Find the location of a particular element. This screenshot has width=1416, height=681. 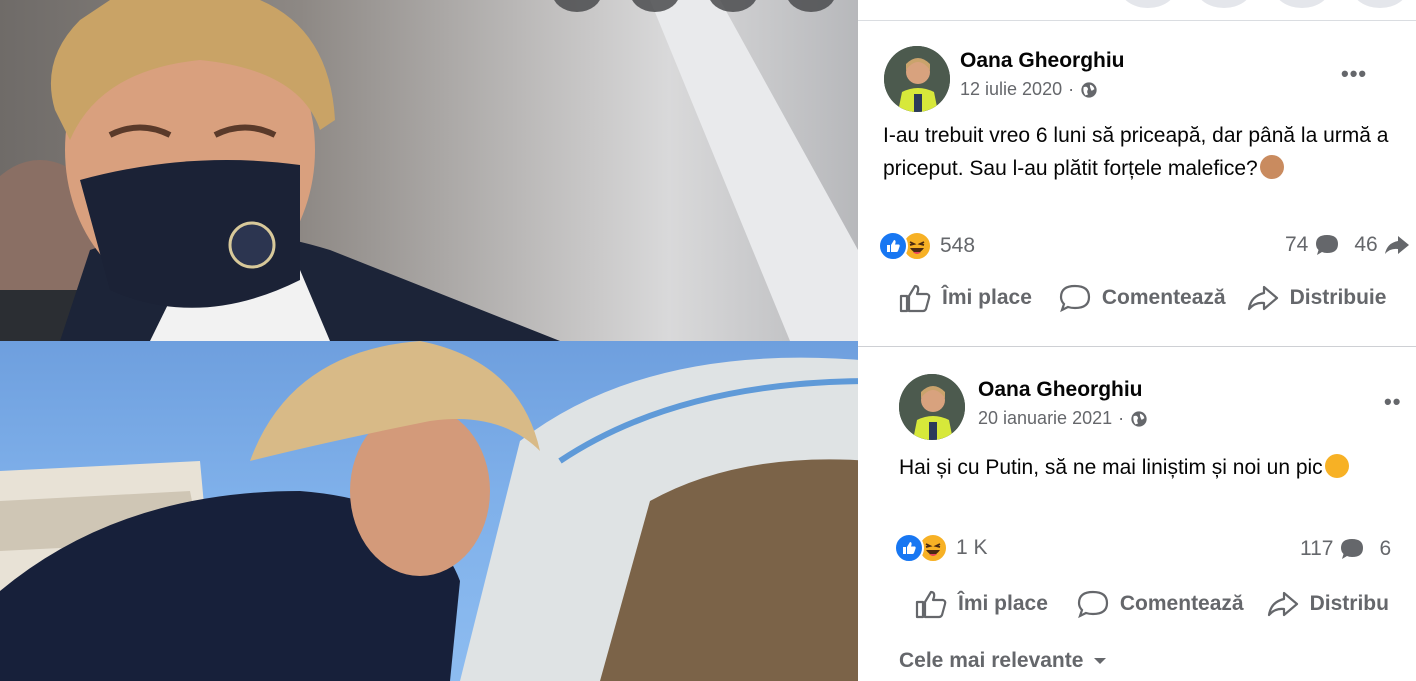

share-count: 46 is located at coordinates (1365, 245).